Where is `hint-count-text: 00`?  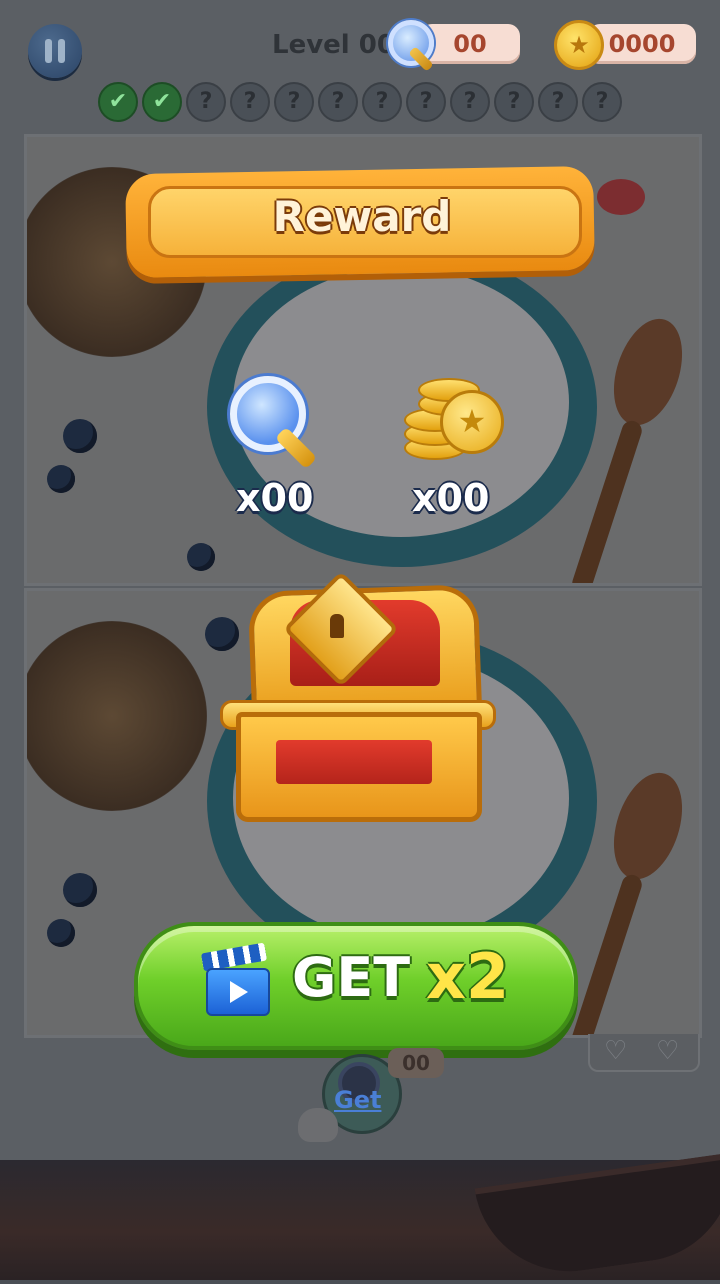
hint-count-text: 00 is located at coordinates (470, 44).